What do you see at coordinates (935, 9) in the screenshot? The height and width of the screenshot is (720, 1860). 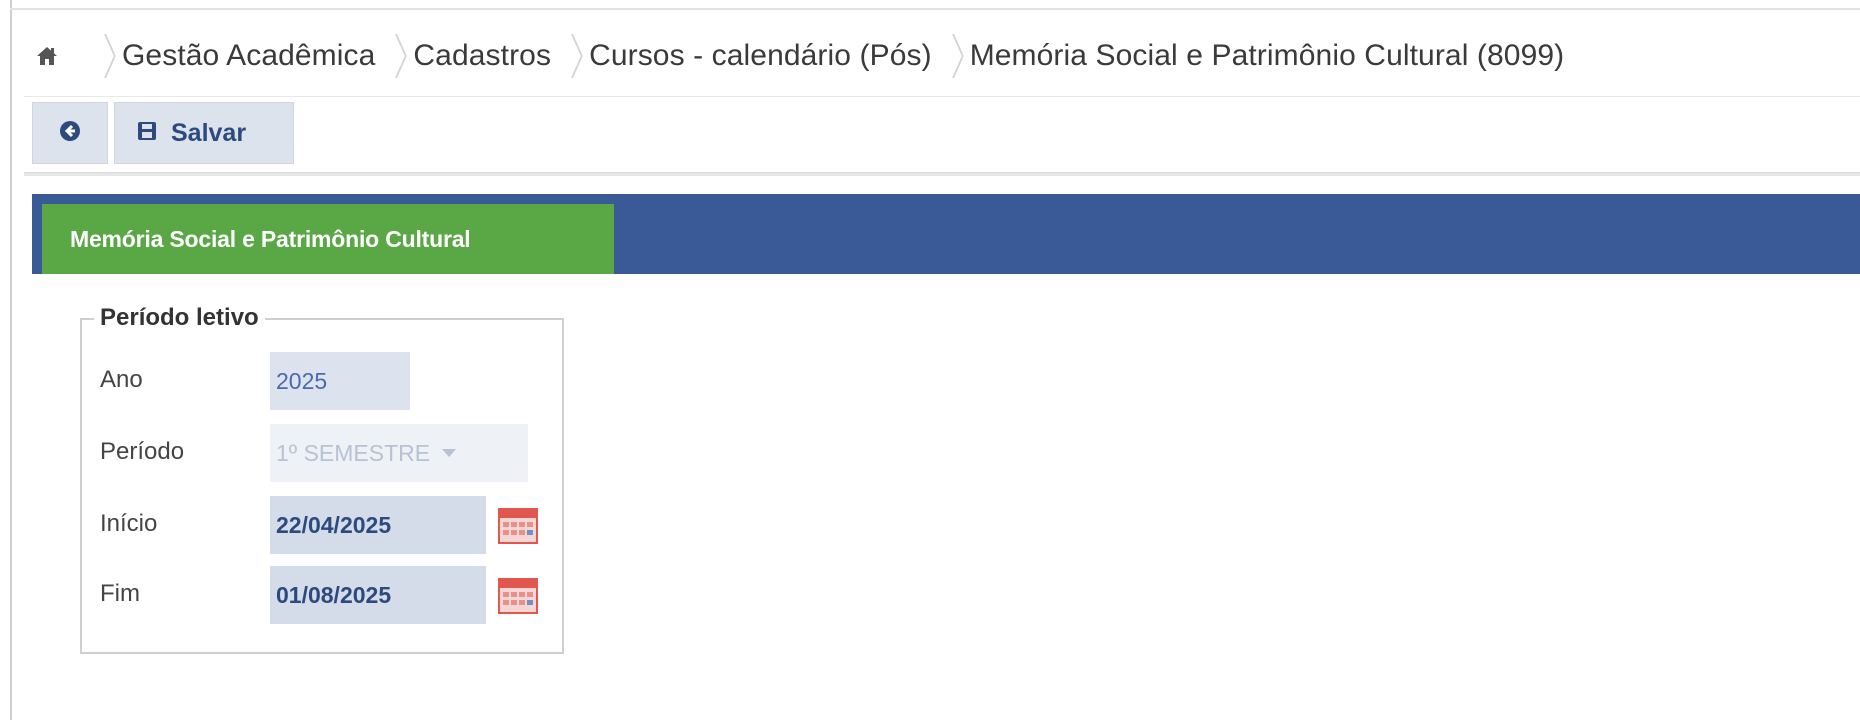 I see `frame-border-top` at bounding box center [935, 9].